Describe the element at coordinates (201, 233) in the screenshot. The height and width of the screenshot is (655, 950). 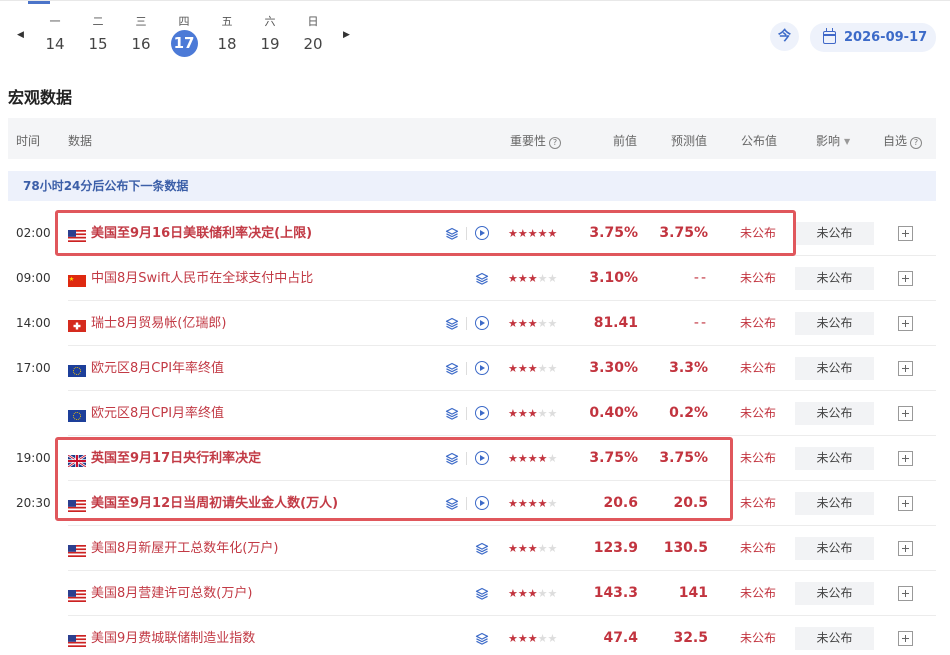
I see `event-name-link: 美国至9月16日美联储利率决定(上限)` at that location.